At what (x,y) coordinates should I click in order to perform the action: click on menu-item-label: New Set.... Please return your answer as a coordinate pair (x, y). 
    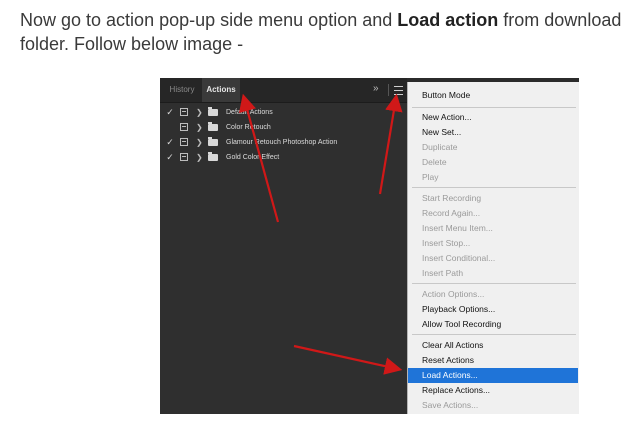
    Looking at the image, I should click on (442, 132).